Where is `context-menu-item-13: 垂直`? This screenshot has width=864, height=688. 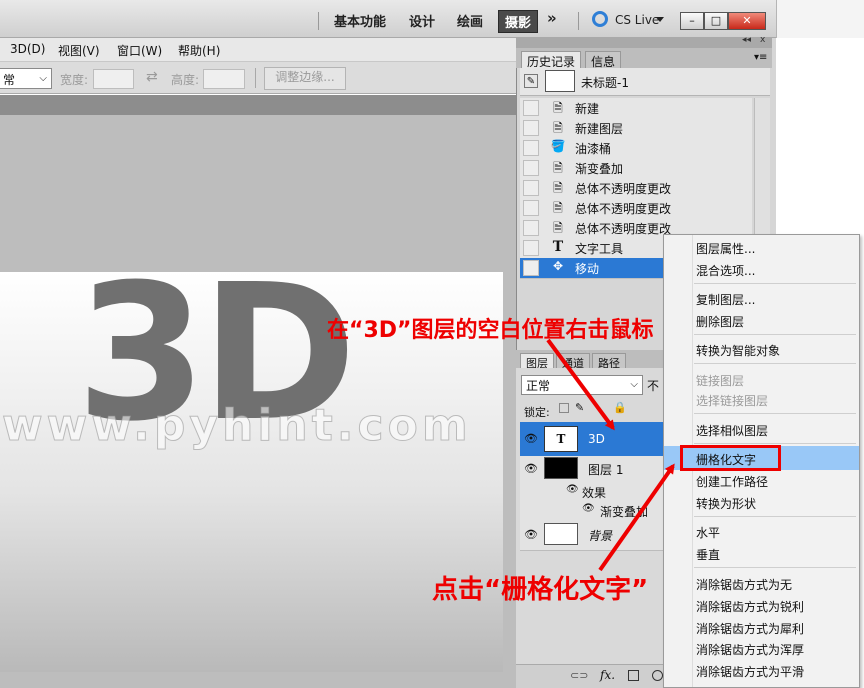 context-menu-item-13: 垂直 is located at coordinates (708, 554).